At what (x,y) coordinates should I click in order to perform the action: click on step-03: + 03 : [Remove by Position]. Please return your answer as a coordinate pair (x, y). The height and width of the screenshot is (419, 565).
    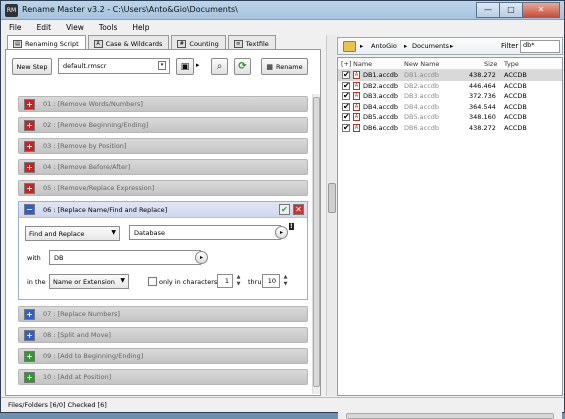
    Looking at the image, I should click on (163, 146).